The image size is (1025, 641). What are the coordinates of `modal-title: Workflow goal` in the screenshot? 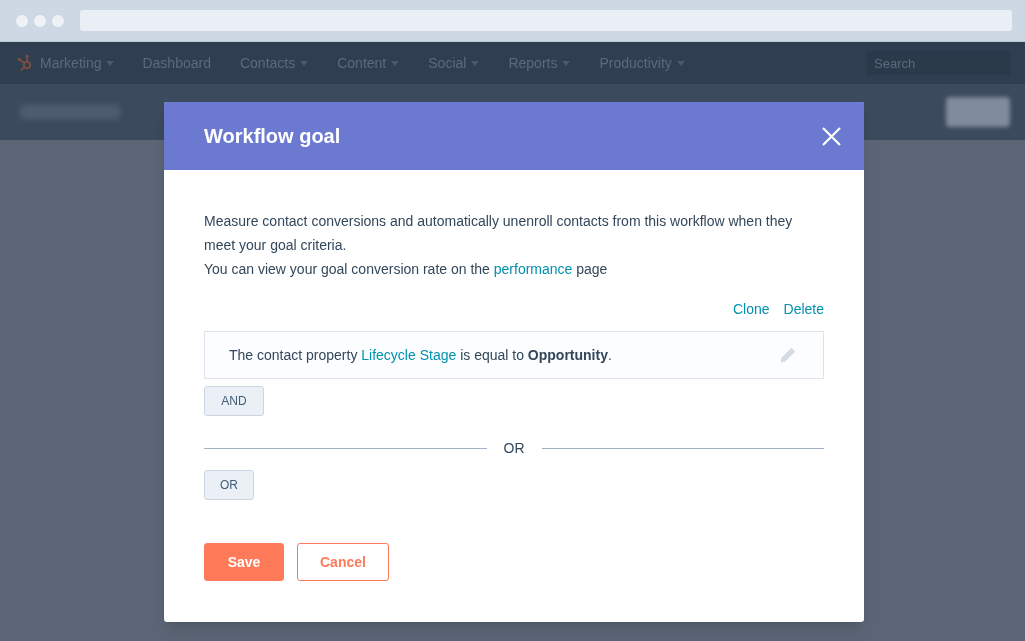 It's located at (272, 136).